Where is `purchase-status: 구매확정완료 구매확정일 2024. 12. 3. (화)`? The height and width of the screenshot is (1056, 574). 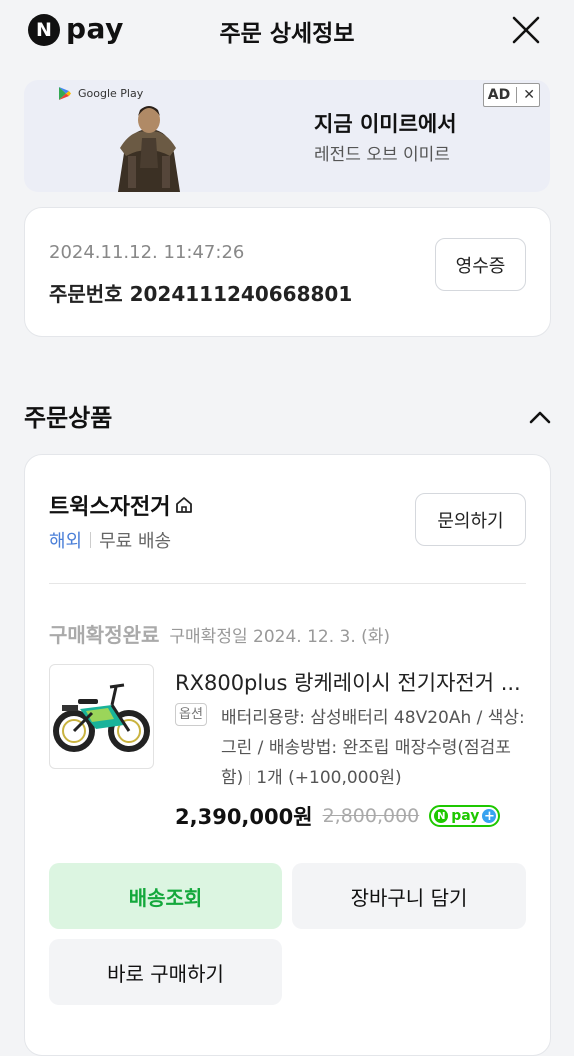
purchase-status: 구매확정완료 구매확정일 2024. 12. 3. (화) is located at coordinates (219, 633).